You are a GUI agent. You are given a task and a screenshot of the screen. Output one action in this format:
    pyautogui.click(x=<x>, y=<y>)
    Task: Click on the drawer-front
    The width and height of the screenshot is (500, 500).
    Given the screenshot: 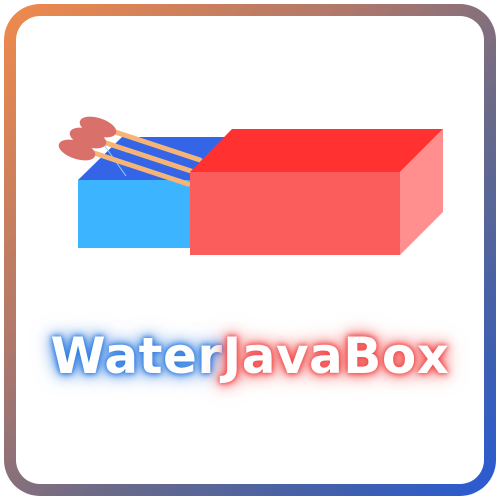 What is the action you would take?
    pyautogui.click(x=134, y=214)
    